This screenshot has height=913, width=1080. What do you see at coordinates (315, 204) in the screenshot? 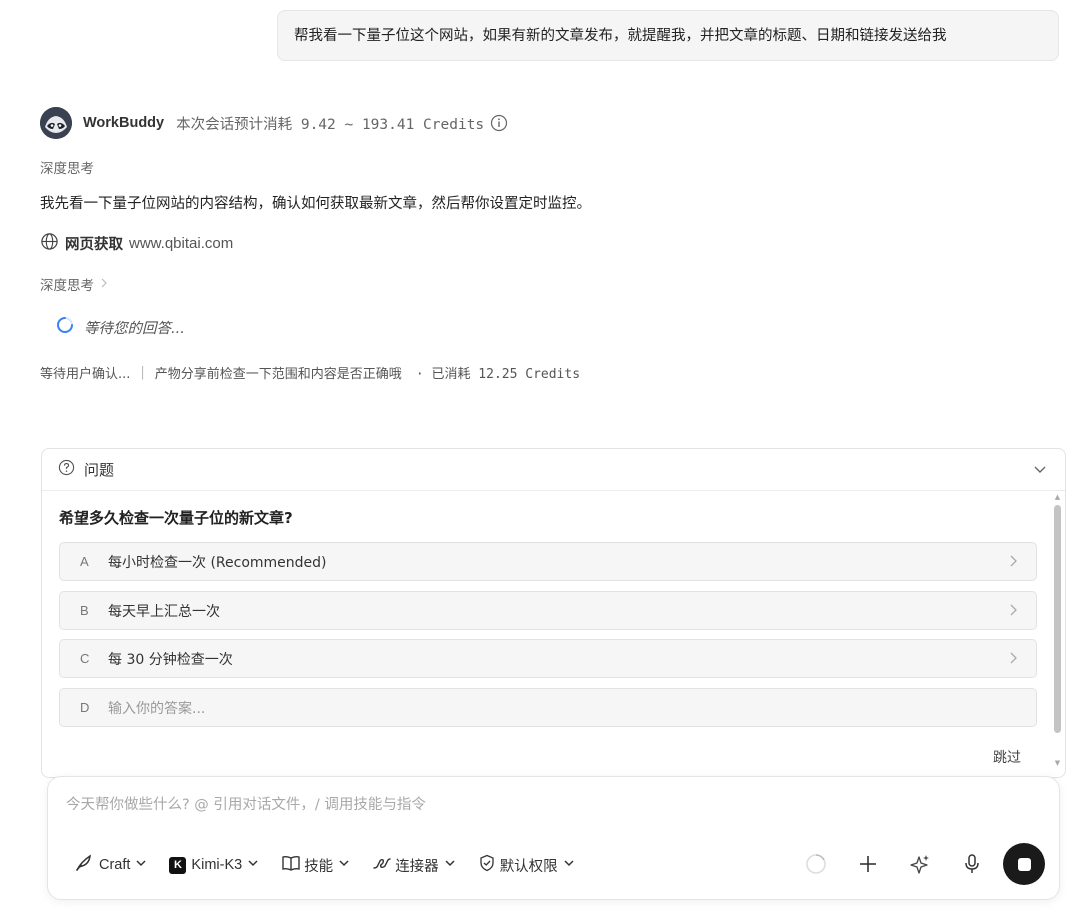
I see `assistant-reply: 我先看一下量子位网站的内容结构，确认如何获取最新文章，然后帮你设置定时监控。` at bounding box center [315, 204].